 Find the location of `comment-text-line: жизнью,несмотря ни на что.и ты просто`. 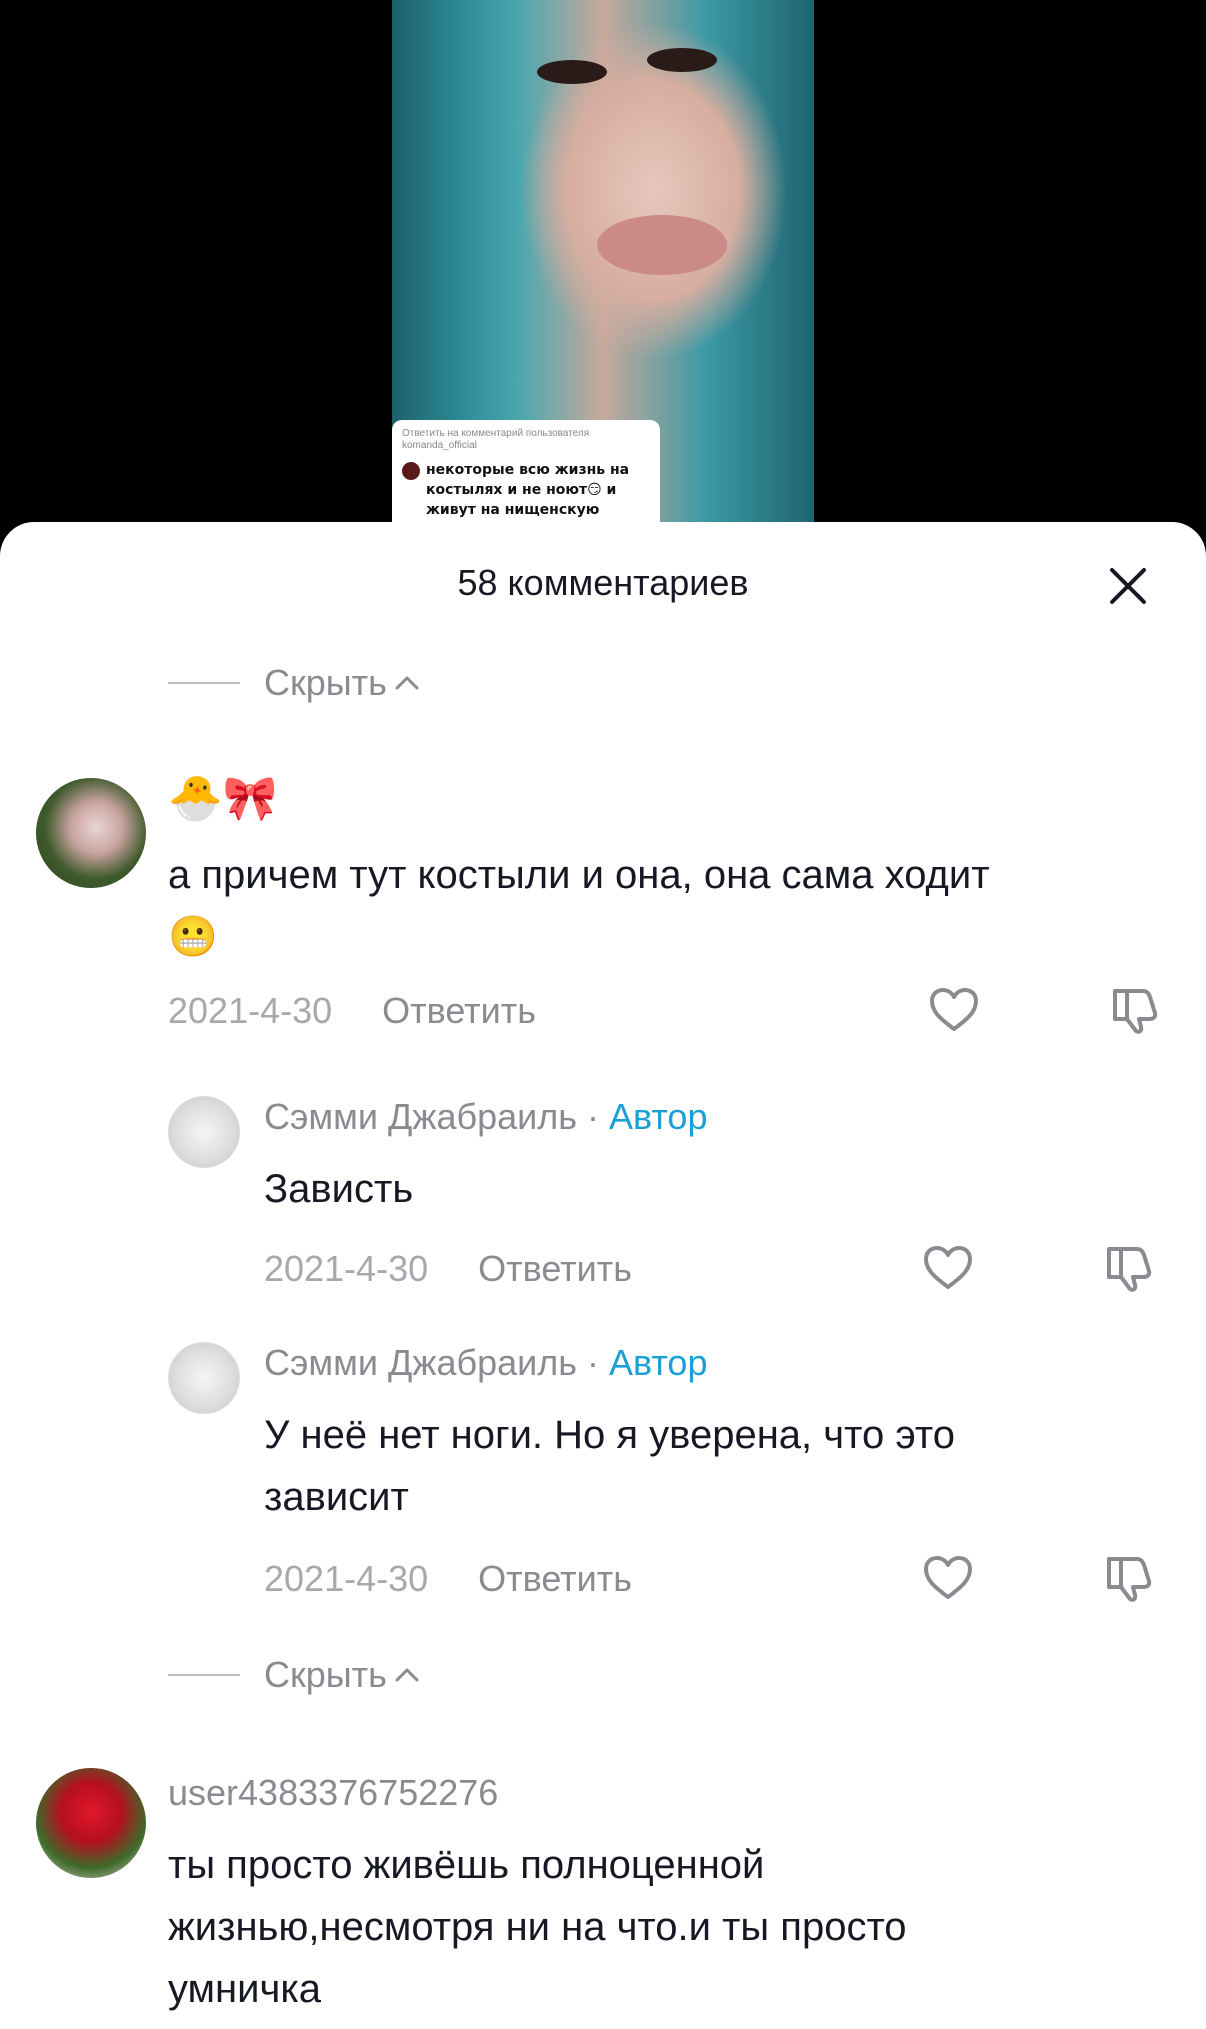

comment-text-line: жизнью,несмотря ни на что.и ты просто is located at coordinates (537, 1927).